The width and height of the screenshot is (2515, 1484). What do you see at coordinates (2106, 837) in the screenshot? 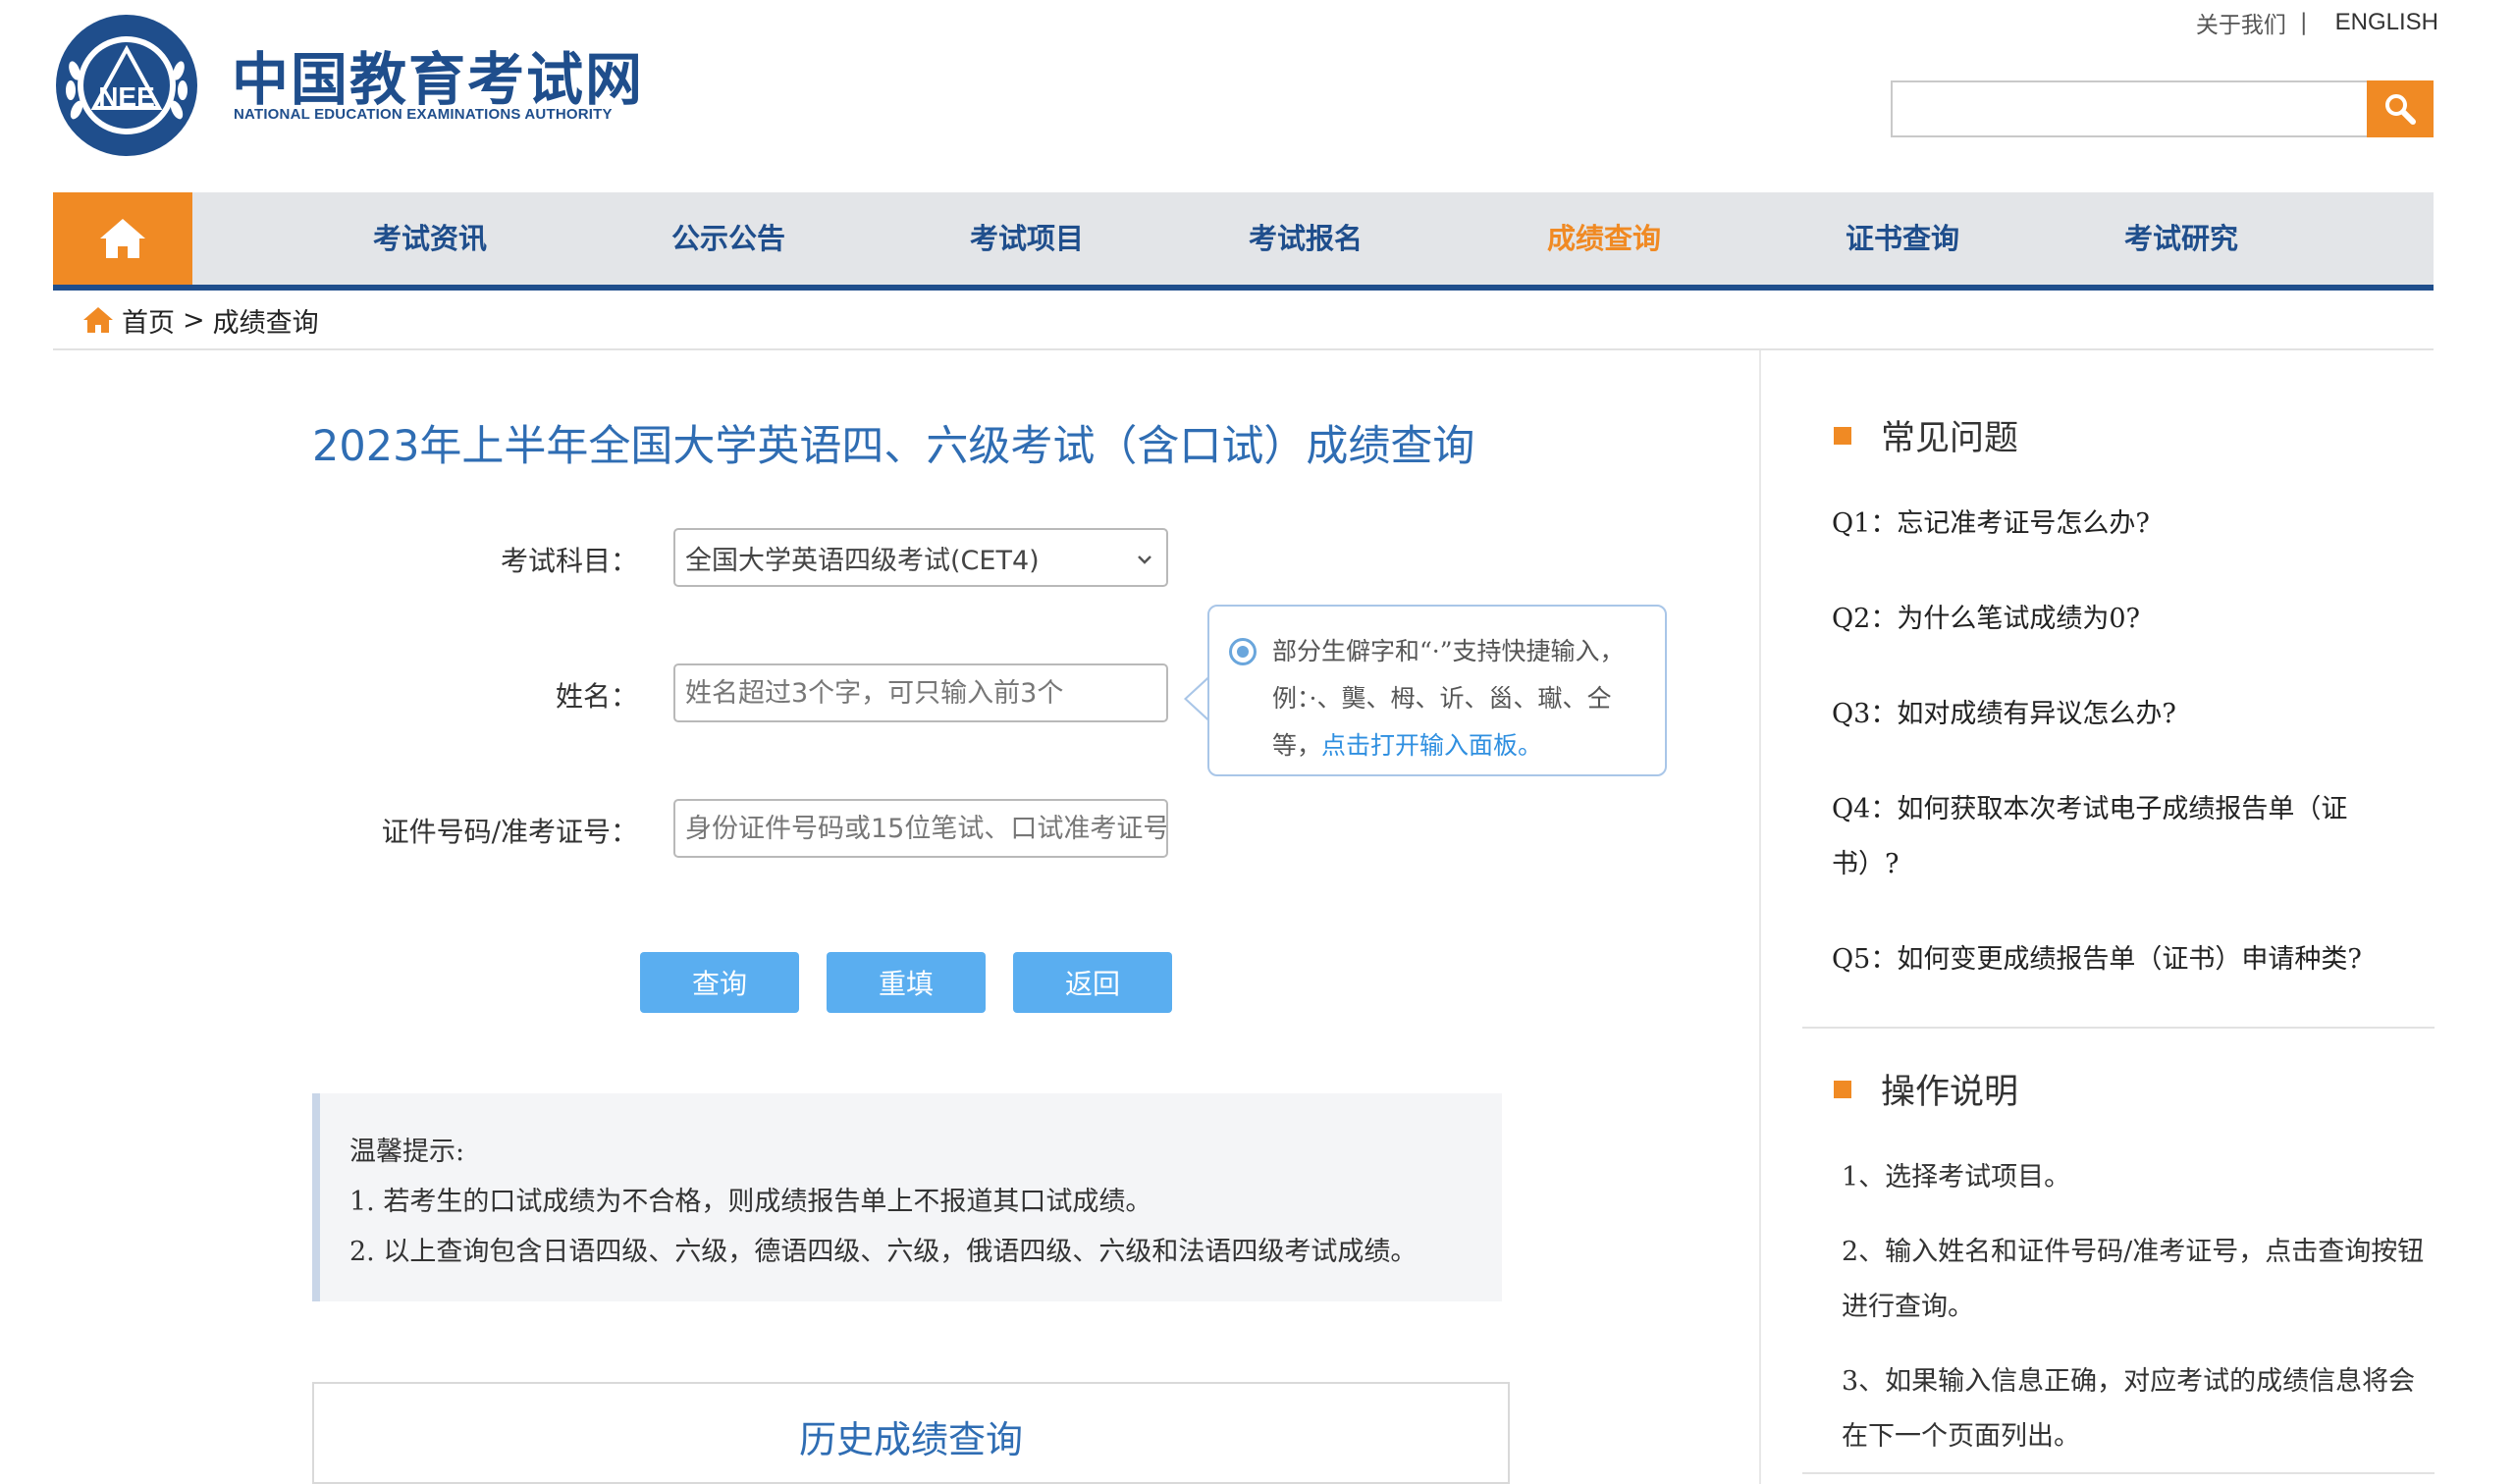
I see `faq-item-4: Q4：如何获取本次考试电子成绩报告单（证书）?` at bounding box center [2106, 837].